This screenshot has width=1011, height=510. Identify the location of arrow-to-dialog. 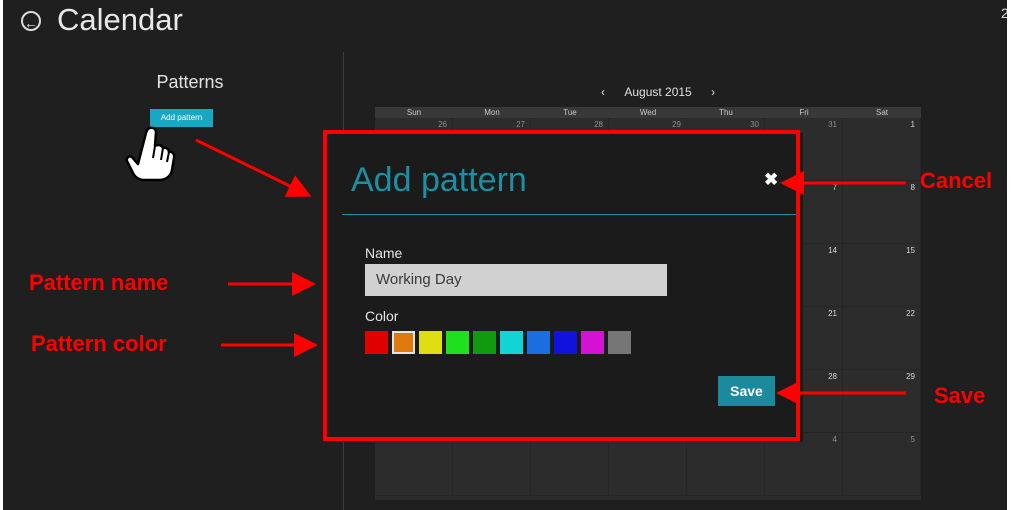
(253, 167).